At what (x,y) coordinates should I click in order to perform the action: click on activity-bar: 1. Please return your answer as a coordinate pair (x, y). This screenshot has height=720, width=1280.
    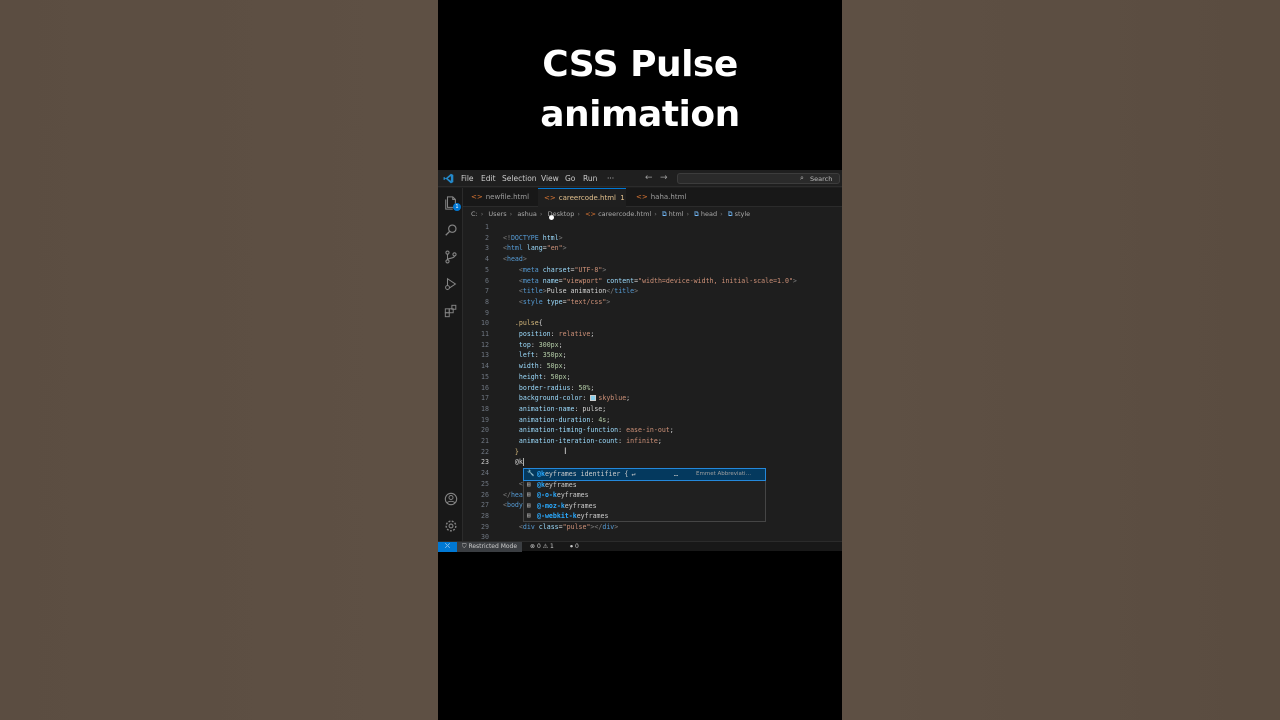
    Looking at the image, I should click on (450, 364).